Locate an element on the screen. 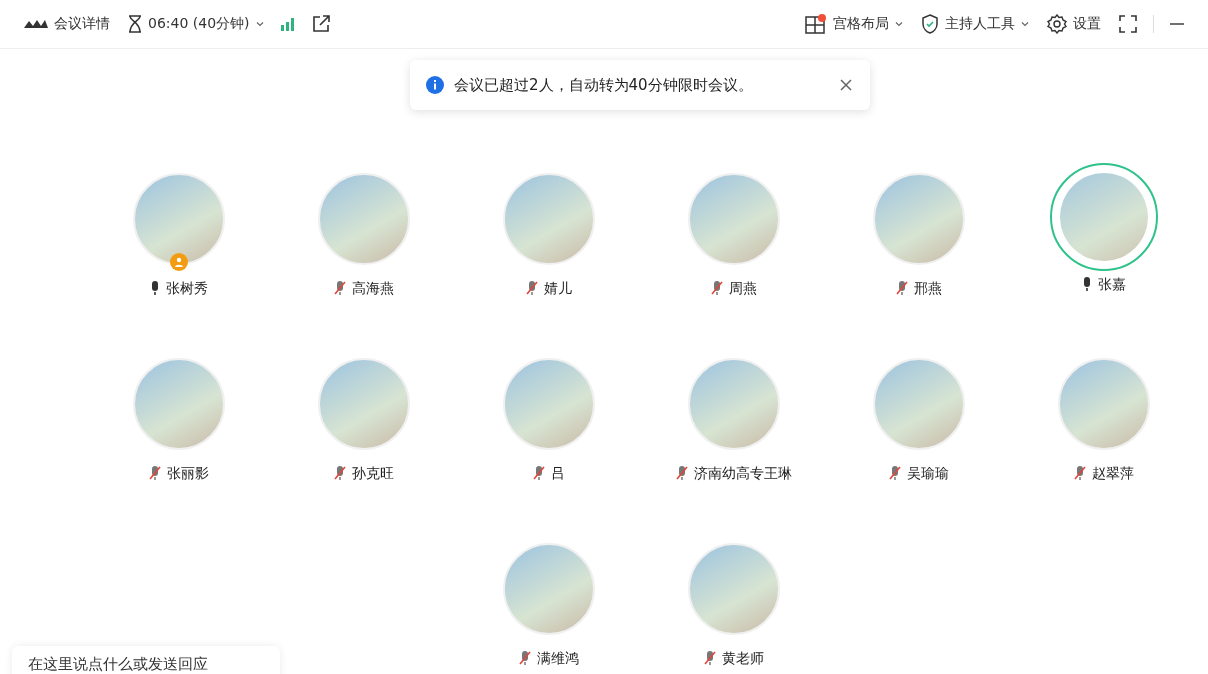  participant-name: 高海燕 is located at coordinates (373, 288).